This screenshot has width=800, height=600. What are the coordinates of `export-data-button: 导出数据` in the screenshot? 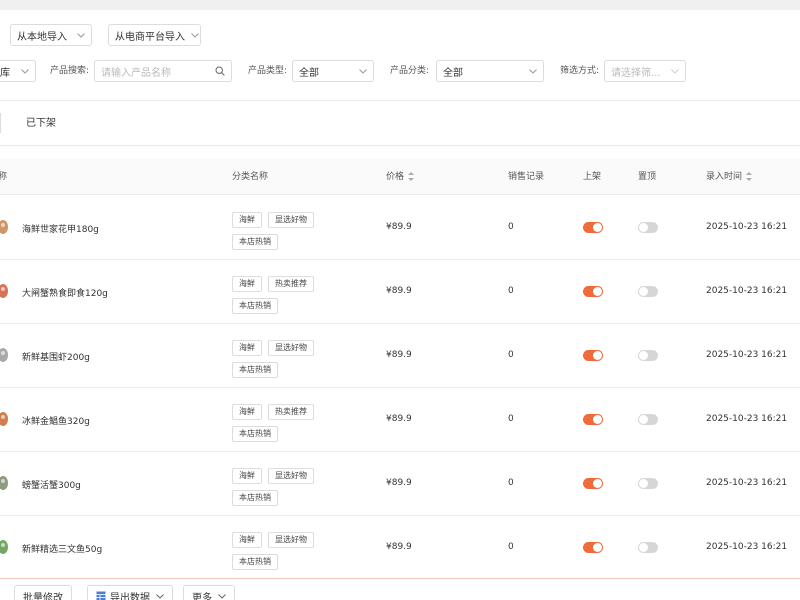 It's located at (130, 592).